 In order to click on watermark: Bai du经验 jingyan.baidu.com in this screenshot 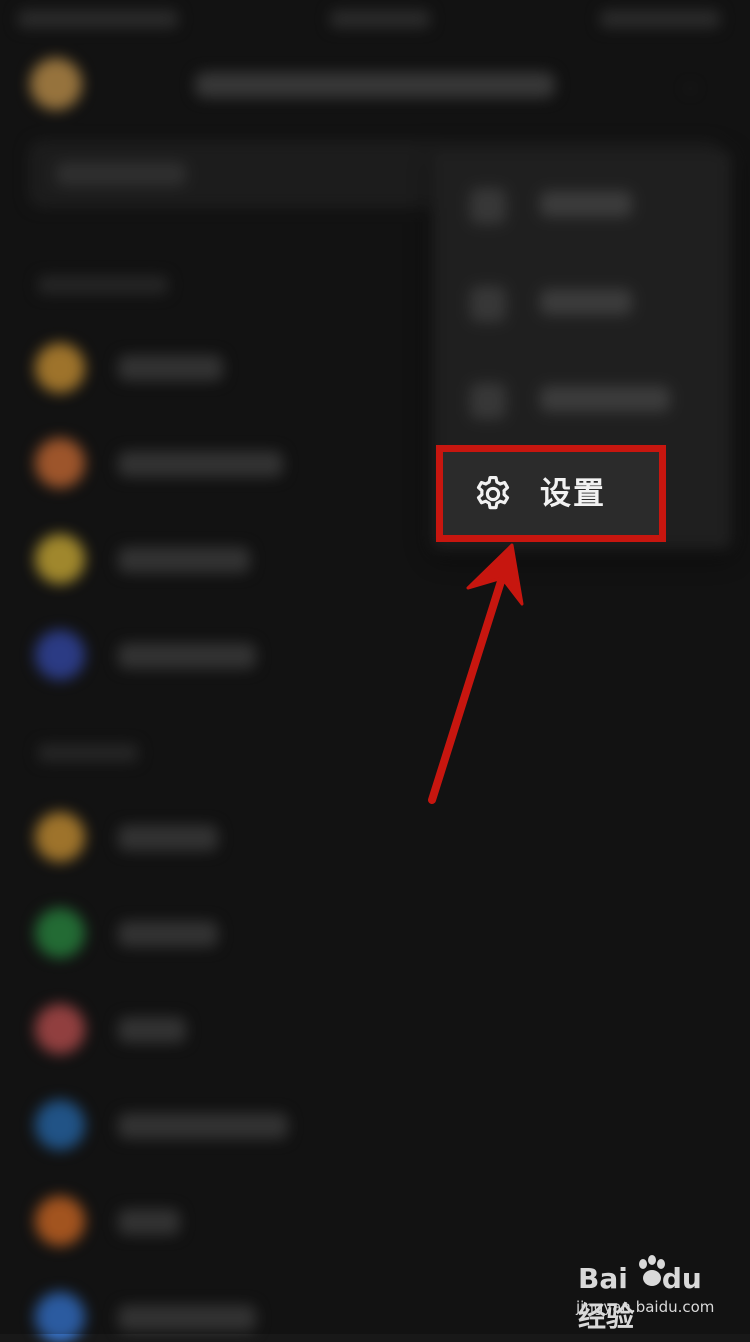, I will do `click(649, 1292)`.